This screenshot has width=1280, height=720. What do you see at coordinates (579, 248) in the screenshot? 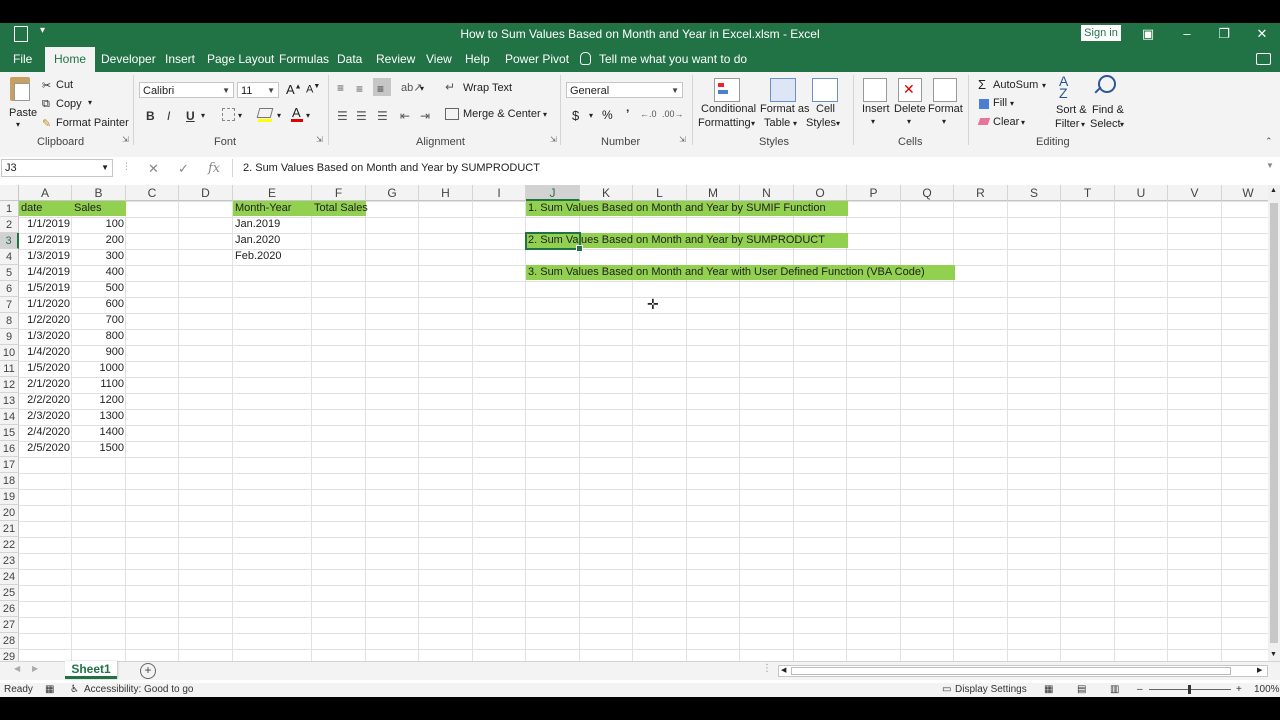
I see `fill-handle` at bounding box center [579, 248].